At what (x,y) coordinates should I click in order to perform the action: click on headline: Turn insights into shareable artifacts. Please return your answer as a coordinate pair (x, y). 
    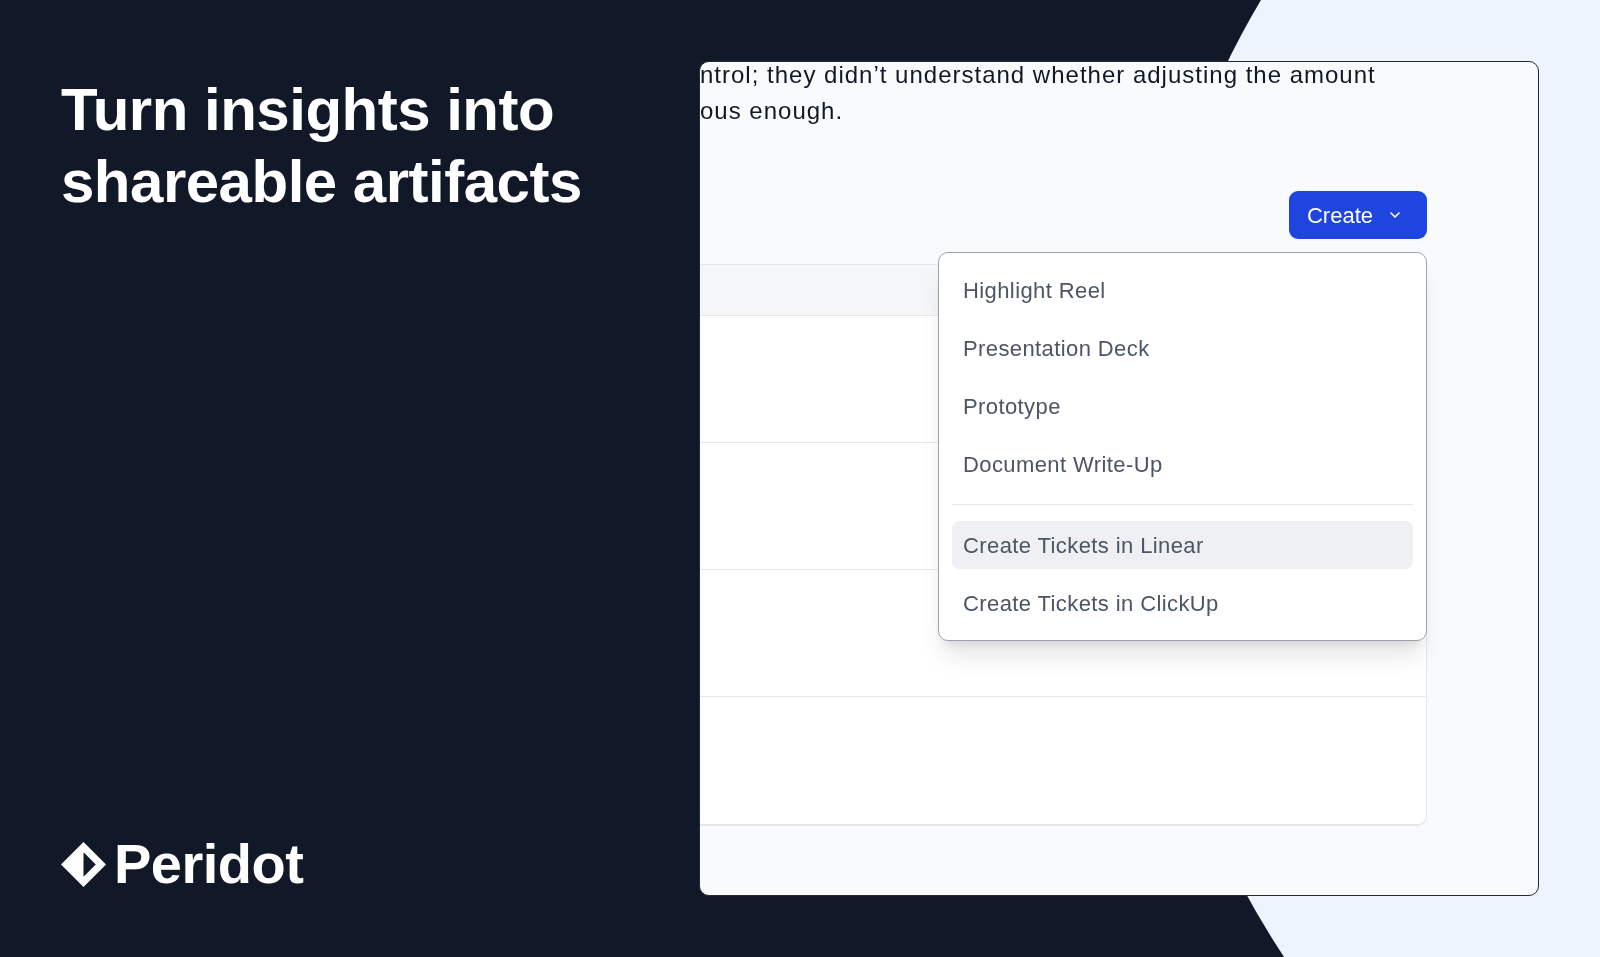
    Looking at the image, I should click on (322, 146).